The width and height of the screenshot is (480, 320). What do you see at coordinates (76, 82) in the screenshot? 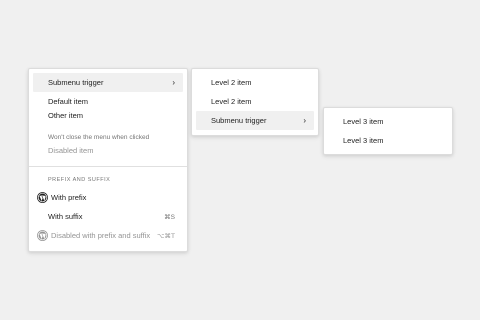
I see `submenu-trigger-label: Submenu trigger` at bounding box center [76, 82].